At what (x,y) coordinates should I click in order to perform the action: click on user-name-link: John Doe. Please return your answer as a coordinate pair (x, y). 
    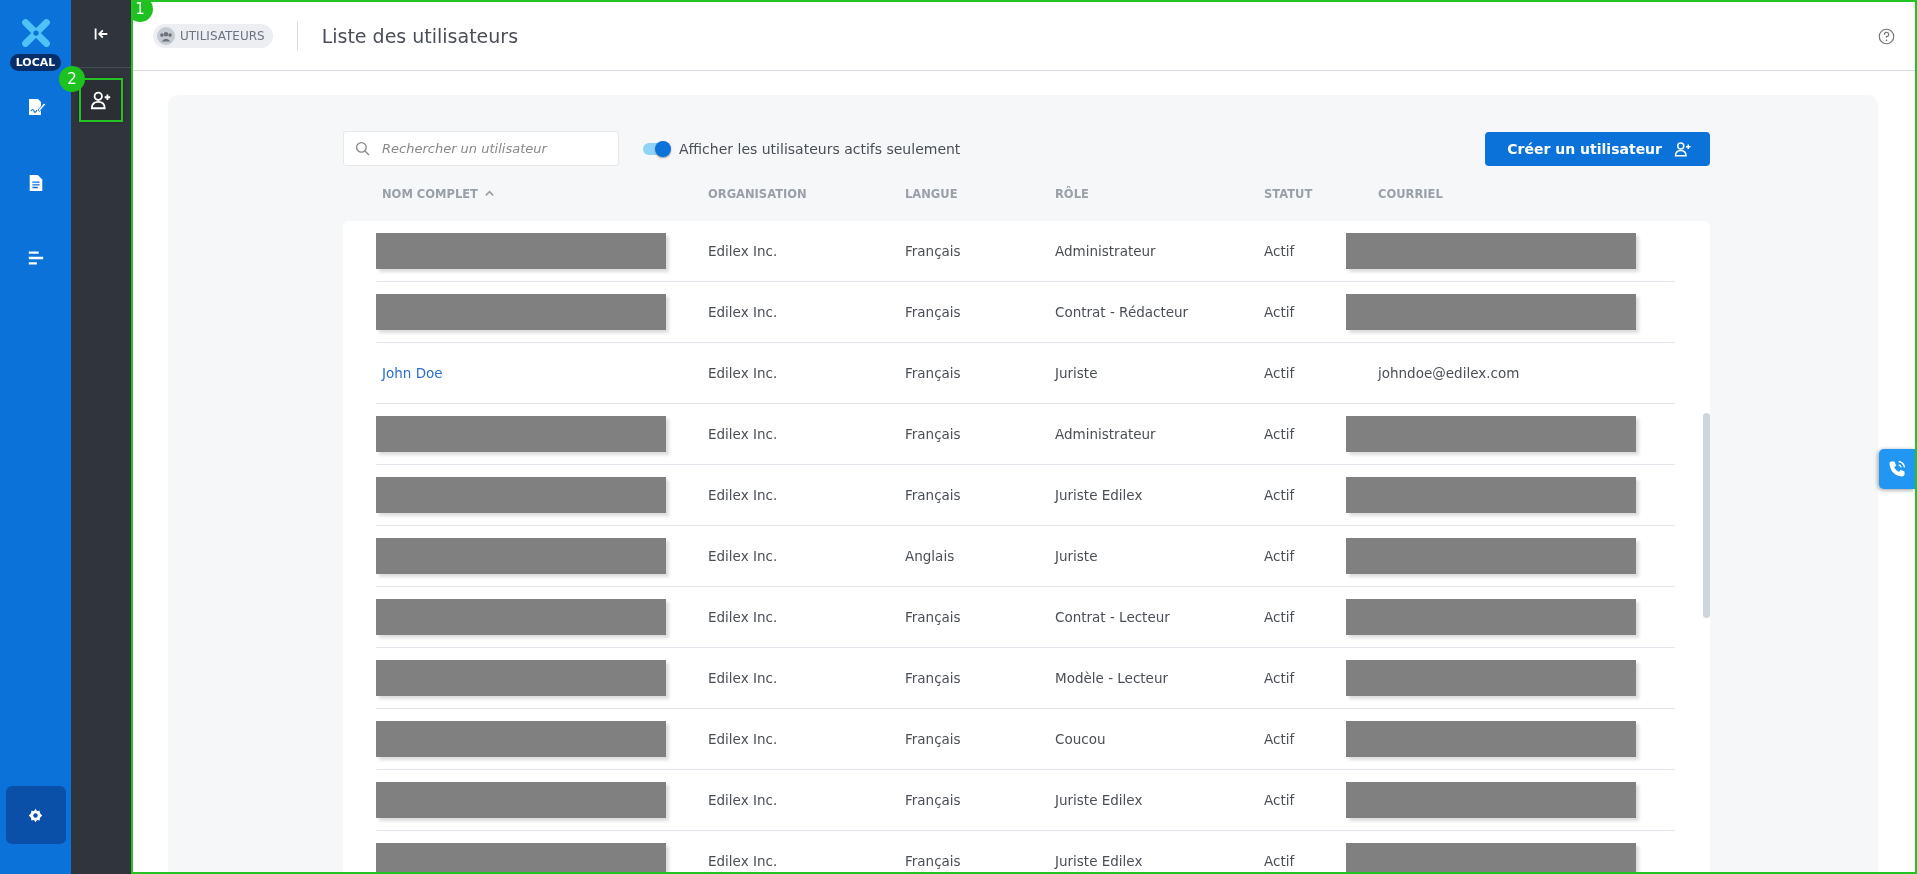
    Looking at the image, I should click on (542, 373).